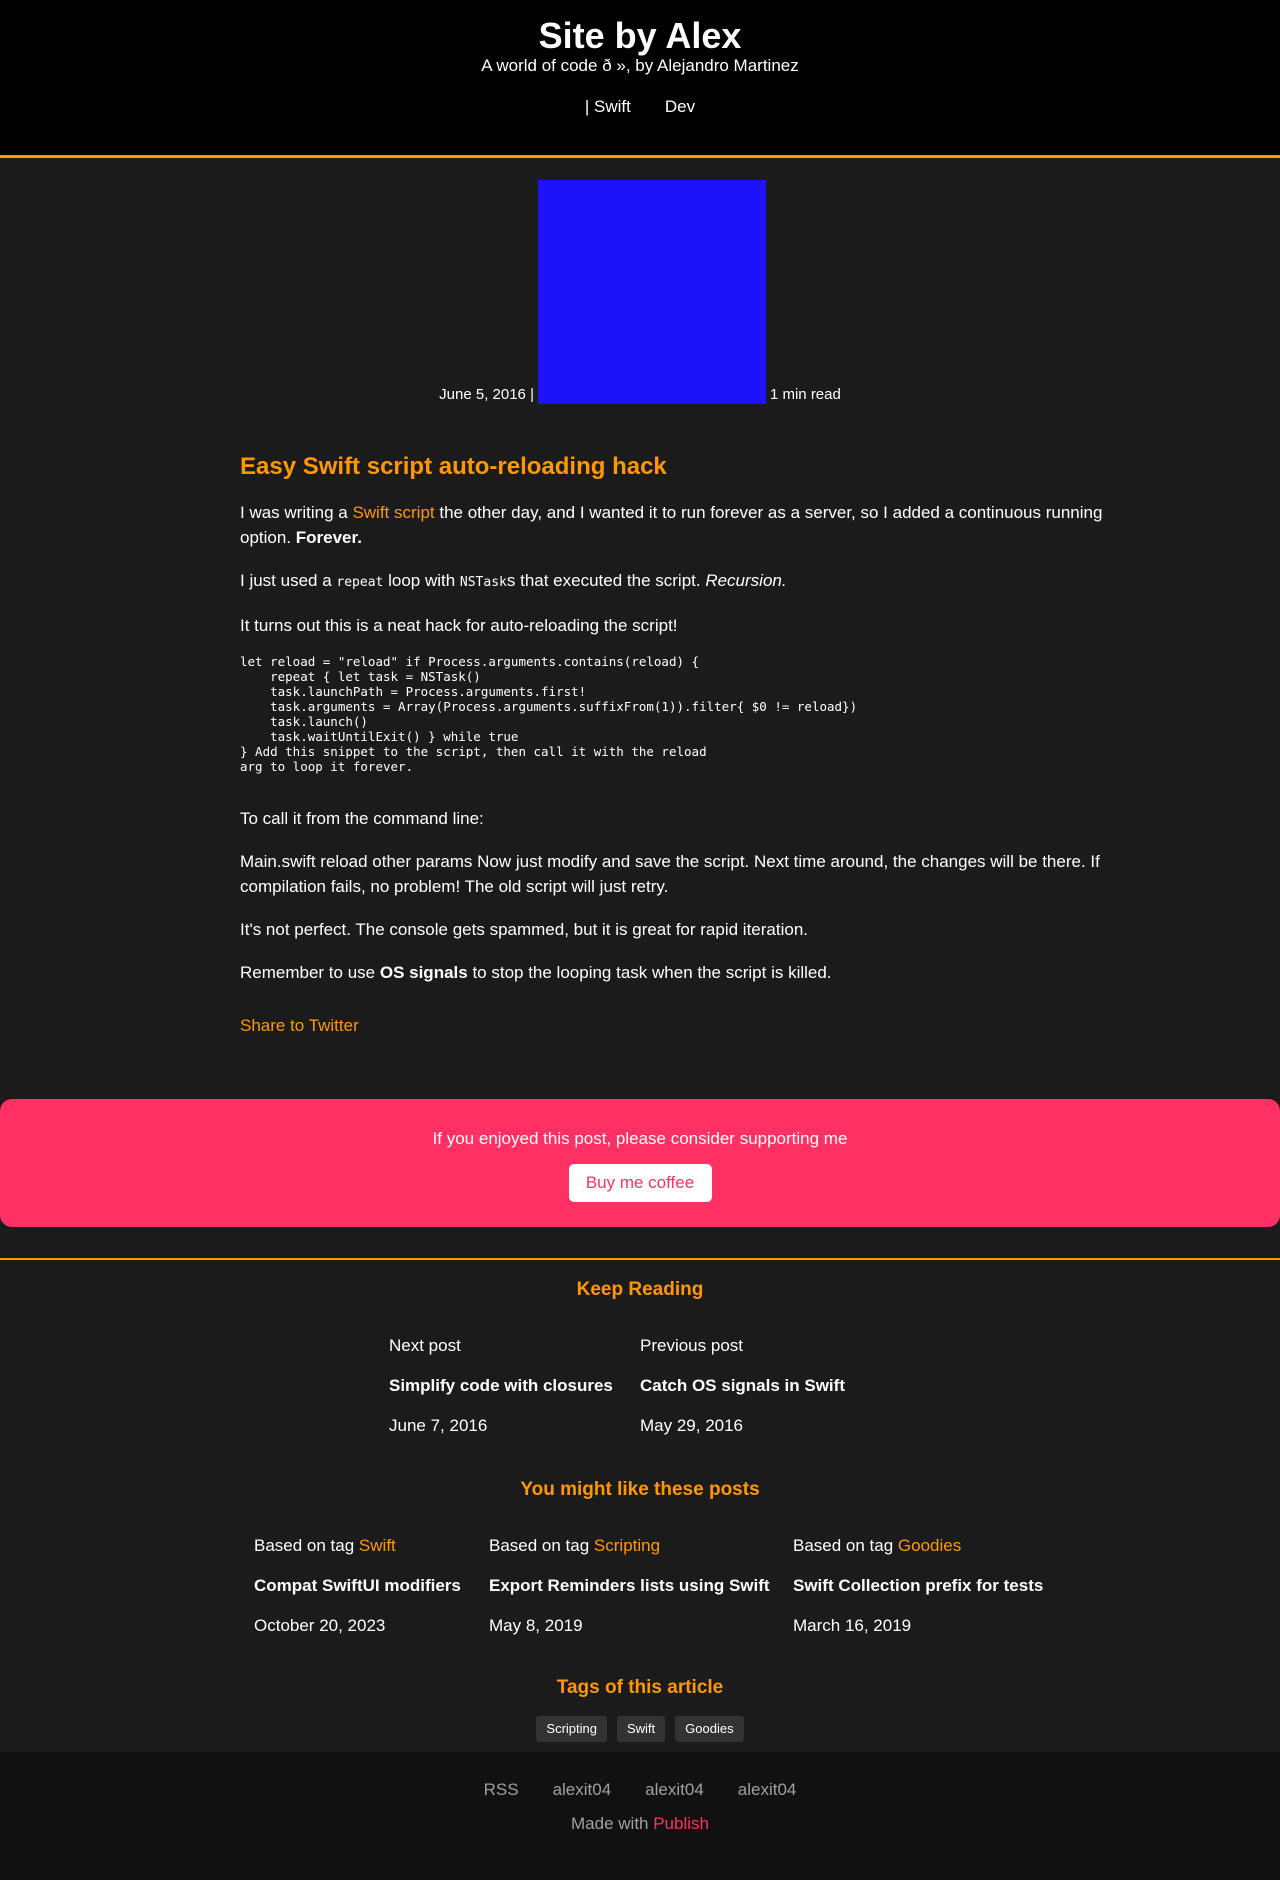 The width and height of the screenshot is (1280, 1880). I want to click on tag-scripting: Scripting, so click(571, 1728).